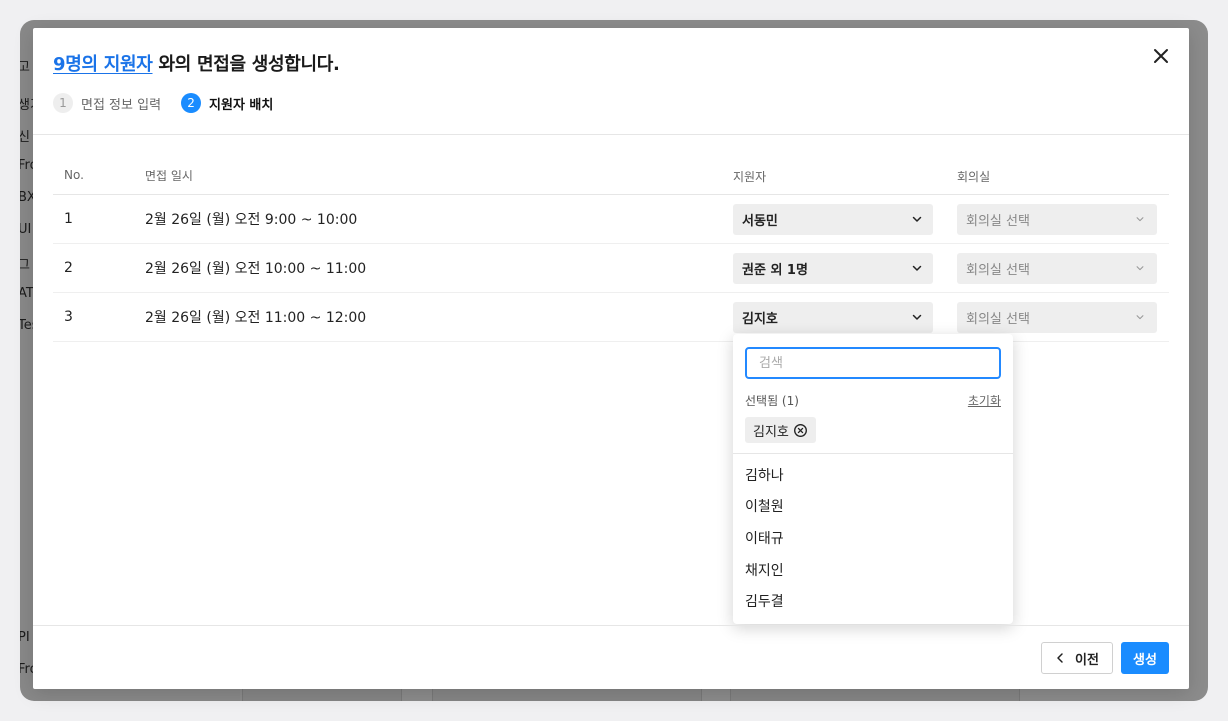 The image size is (1228, 721). What do you see at coordinates (1145, 658) in the screenshot?
I see `create-button: 생성` at bounding box center [1145, 658].